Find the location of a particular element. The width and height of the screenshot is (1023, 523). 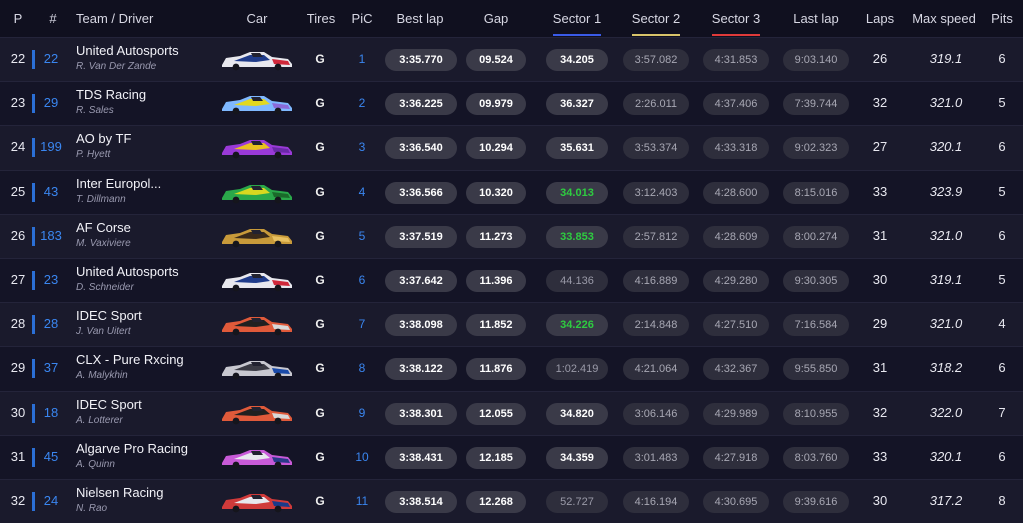

col-gap: Gap is located at coordinates (496, 18).